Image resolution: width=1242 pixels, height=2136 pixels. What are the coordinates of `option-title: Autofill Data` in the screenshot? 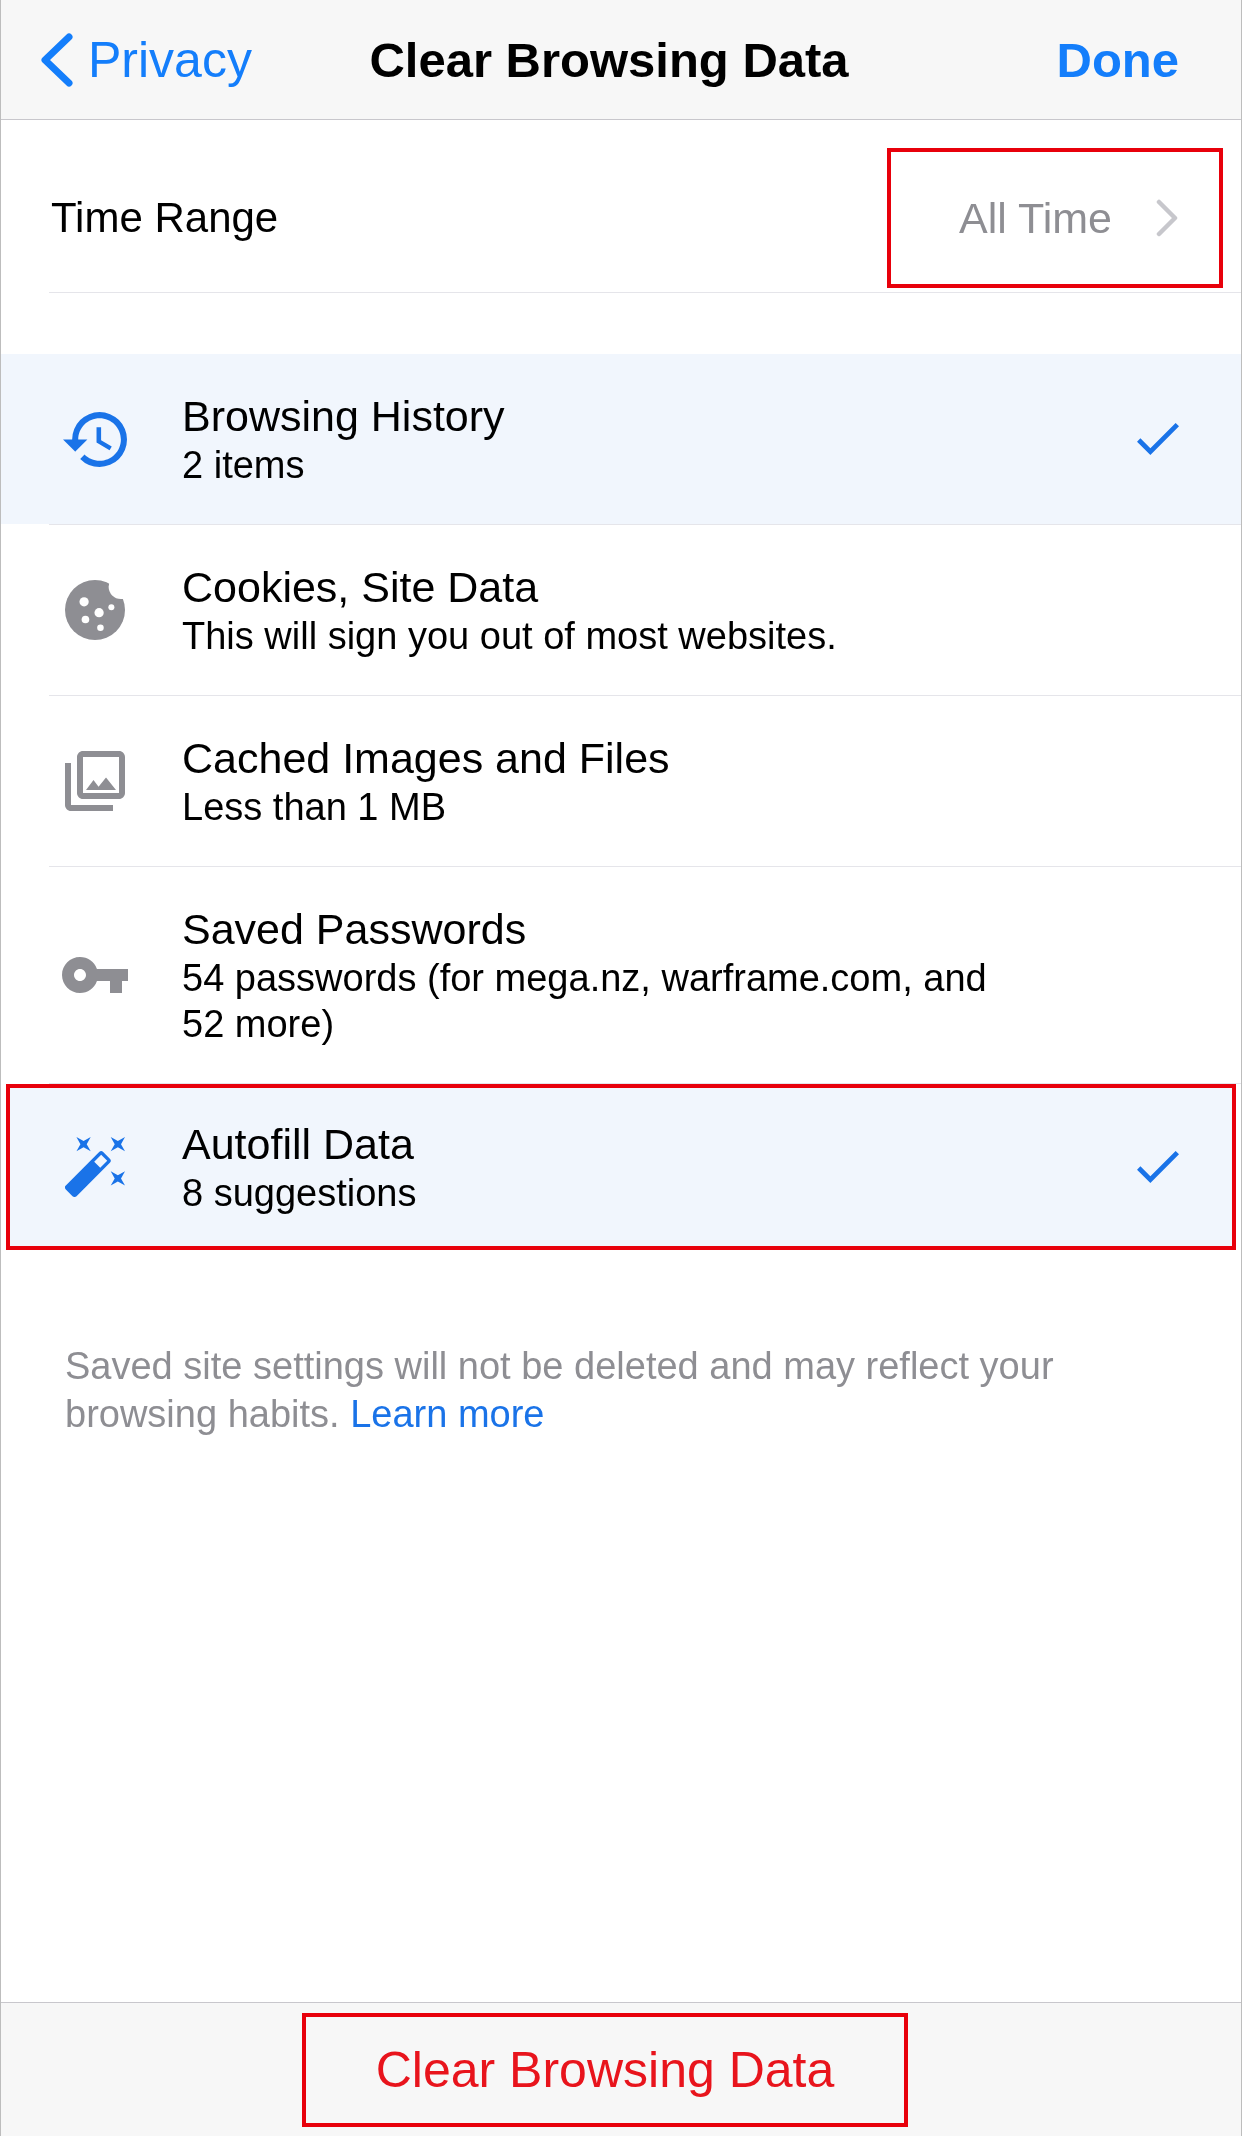 It's located at (298, 1144).